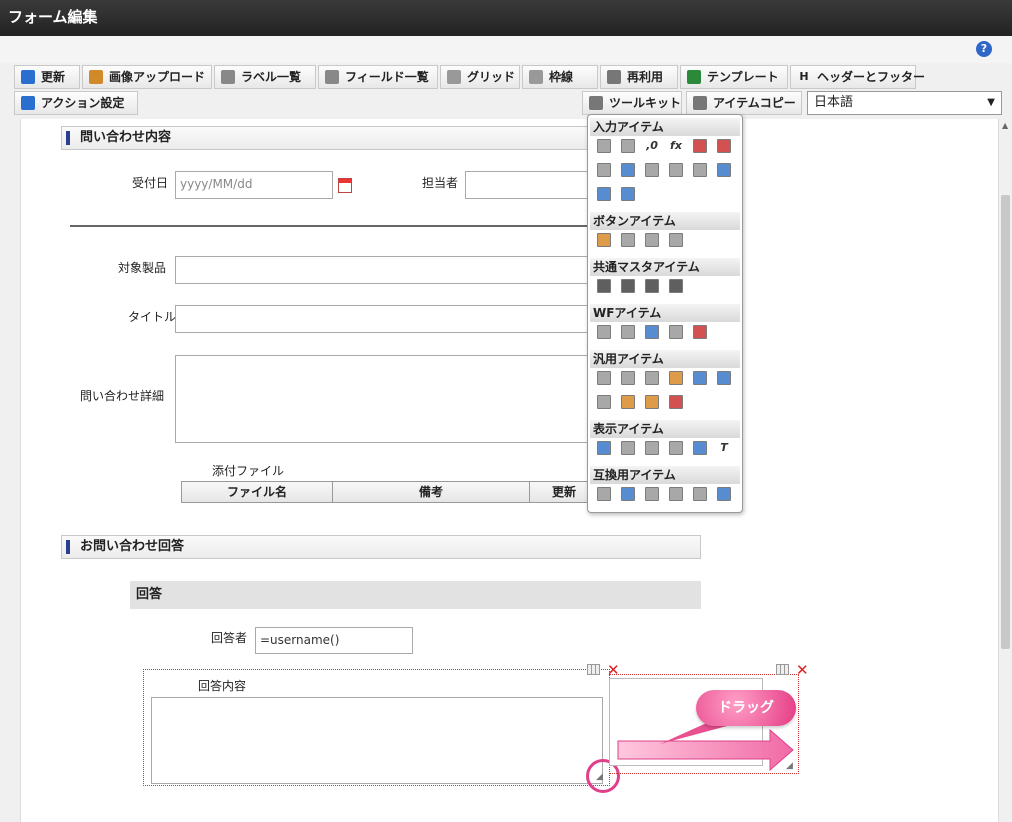 The height and width of the screenshot is (822, 1012). Describe the element at coordinates (676, 402) in the screenshot. I see `calendar-icon` at that location.